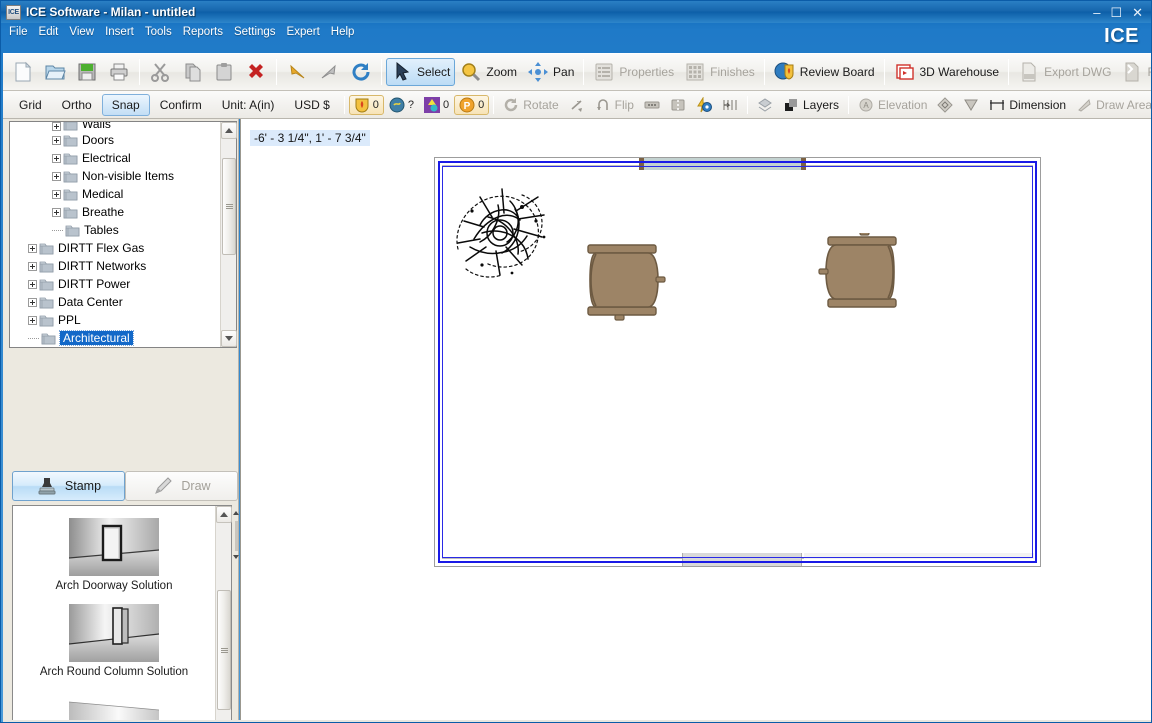 This screenshot has height=723, width=1152. I want to click on catalog-scroll-up-button, so click(224, 514).